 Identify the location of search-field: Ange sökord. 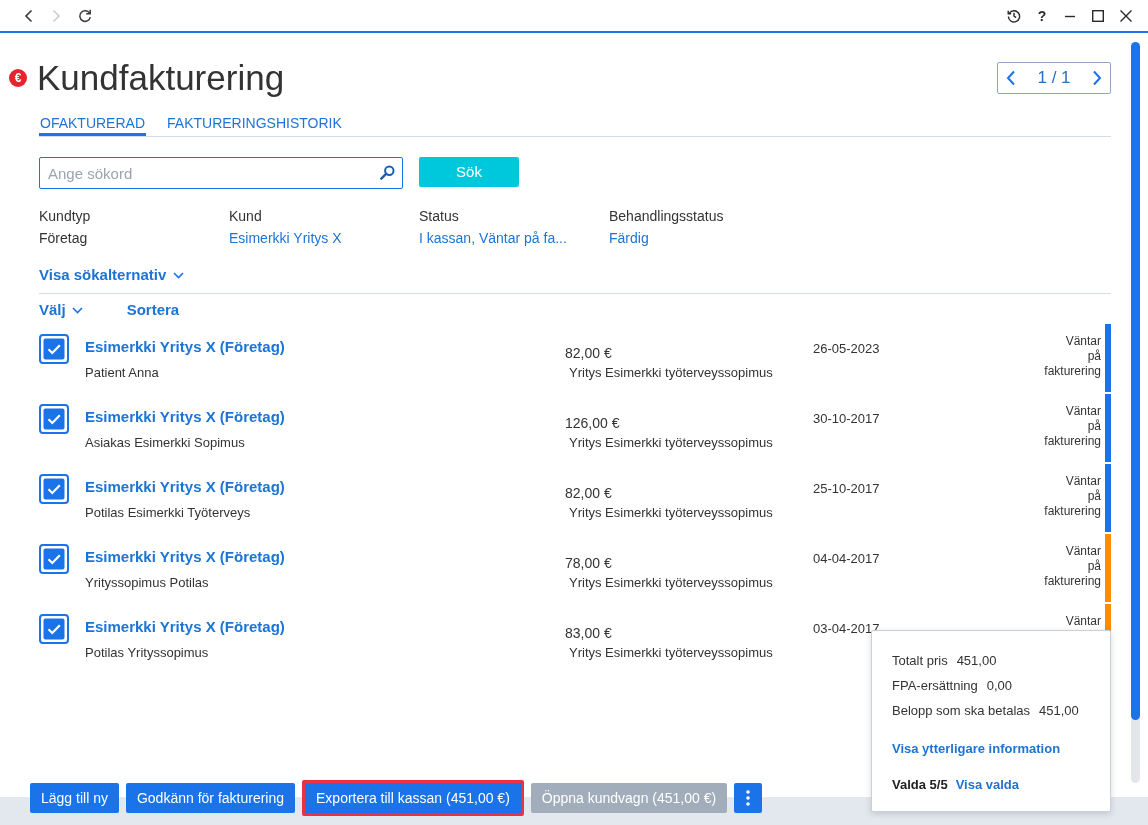
(221, 173).